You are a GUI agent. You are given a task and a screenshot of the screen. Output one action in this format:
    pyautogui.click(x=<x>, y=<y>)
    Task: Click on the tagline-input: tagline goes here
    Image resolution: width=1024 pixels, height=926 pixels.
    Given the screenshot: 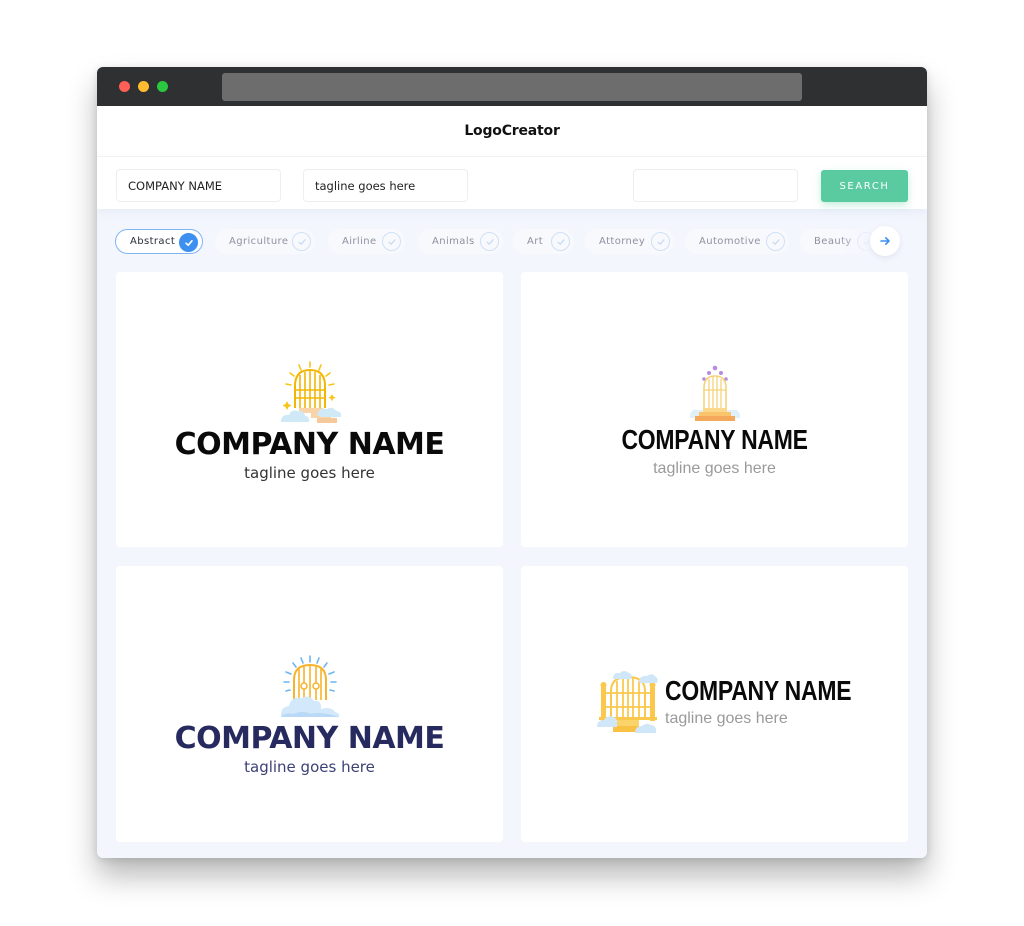 What is the action you would take?
    pyautogui.click(x=385, y=185)
    